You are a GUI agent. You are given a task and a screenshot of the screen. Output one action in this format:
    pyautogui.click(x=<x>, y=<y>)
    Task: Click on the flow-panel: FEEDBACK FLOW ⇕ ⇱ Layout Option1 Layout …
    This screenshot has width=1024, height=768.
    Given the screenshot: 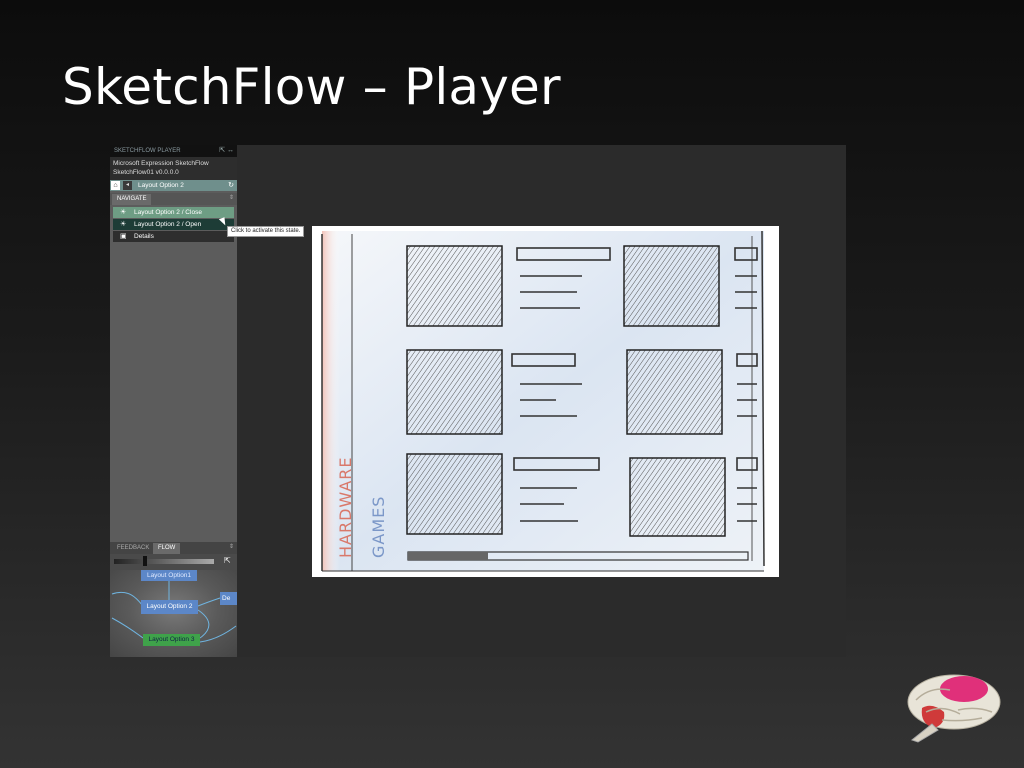 What is the action you would take?
    pyautogui.click(x=173, y=599)
    